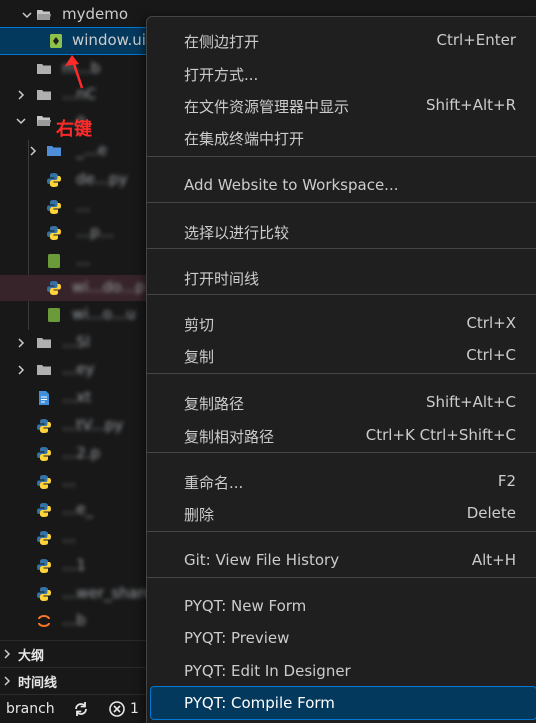  What do you see at coordinates (222, 42) in the screenshot?
I see `menu-item-label: 在侧边打开` at bounding box center [222, 42].